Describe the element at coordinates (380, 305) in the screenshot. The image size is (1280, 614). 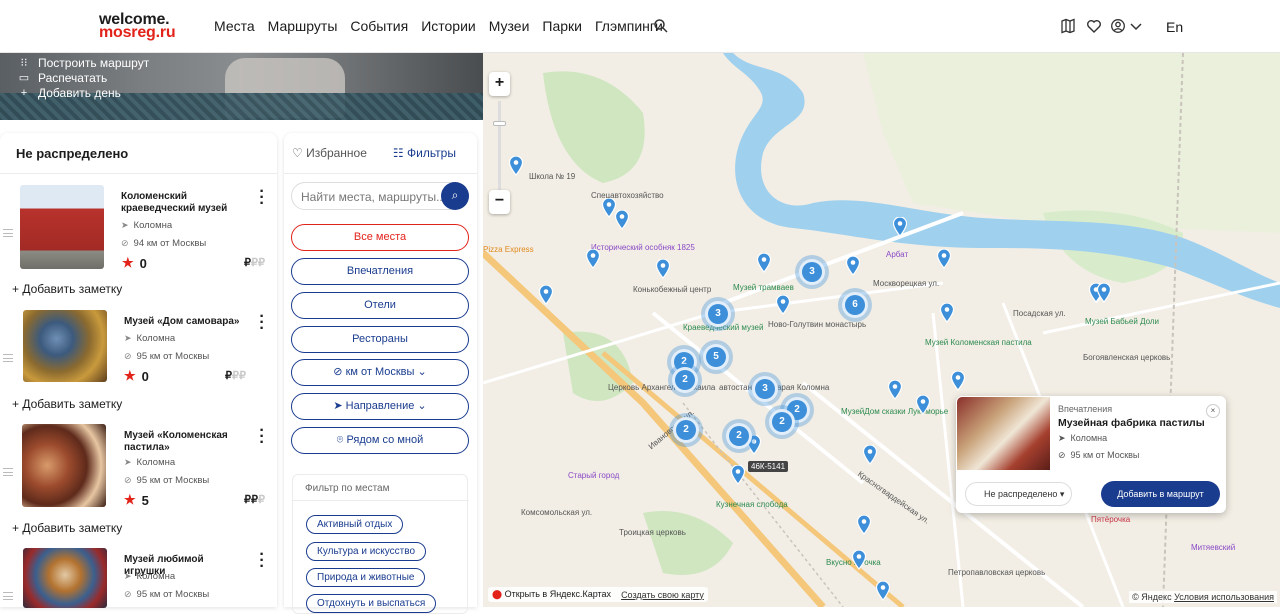
I see `filter-hotels: Отели` at that location.